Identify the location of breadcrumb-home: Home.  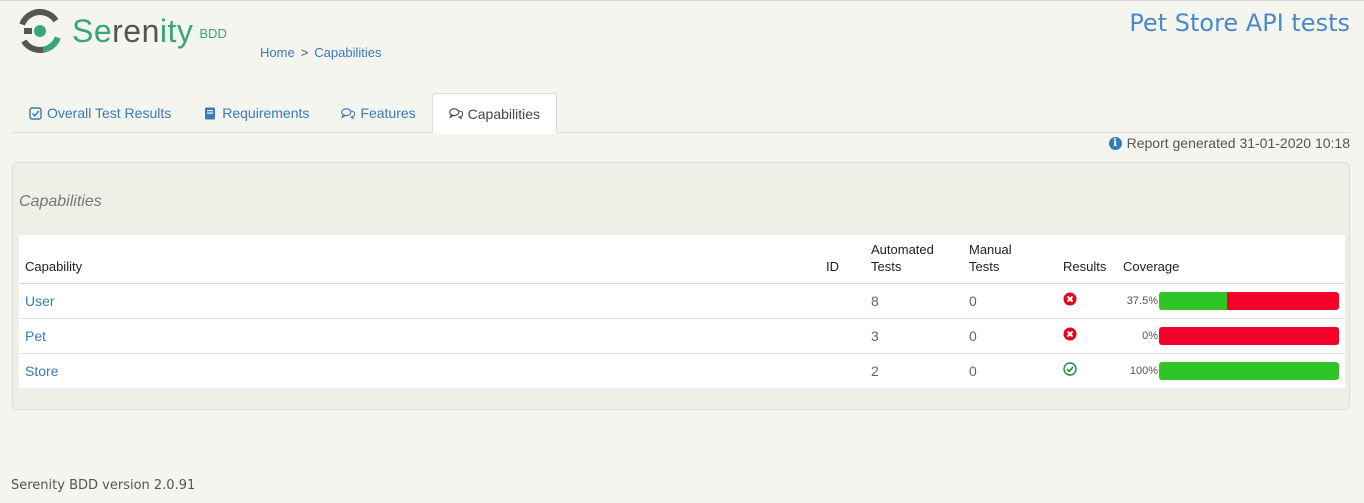
(277, 52).